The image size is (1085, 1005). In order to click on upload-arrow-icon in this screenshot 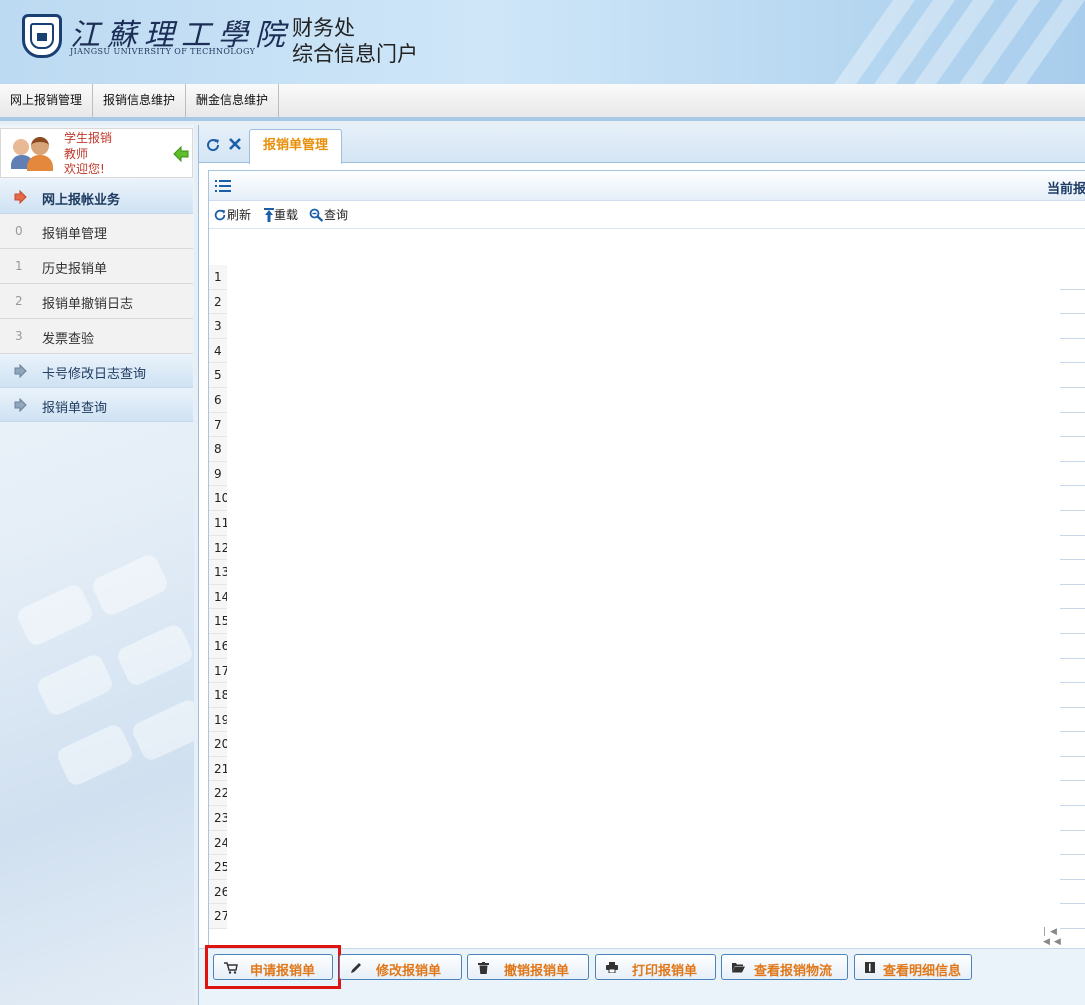, I will do `click(269, 215)`.